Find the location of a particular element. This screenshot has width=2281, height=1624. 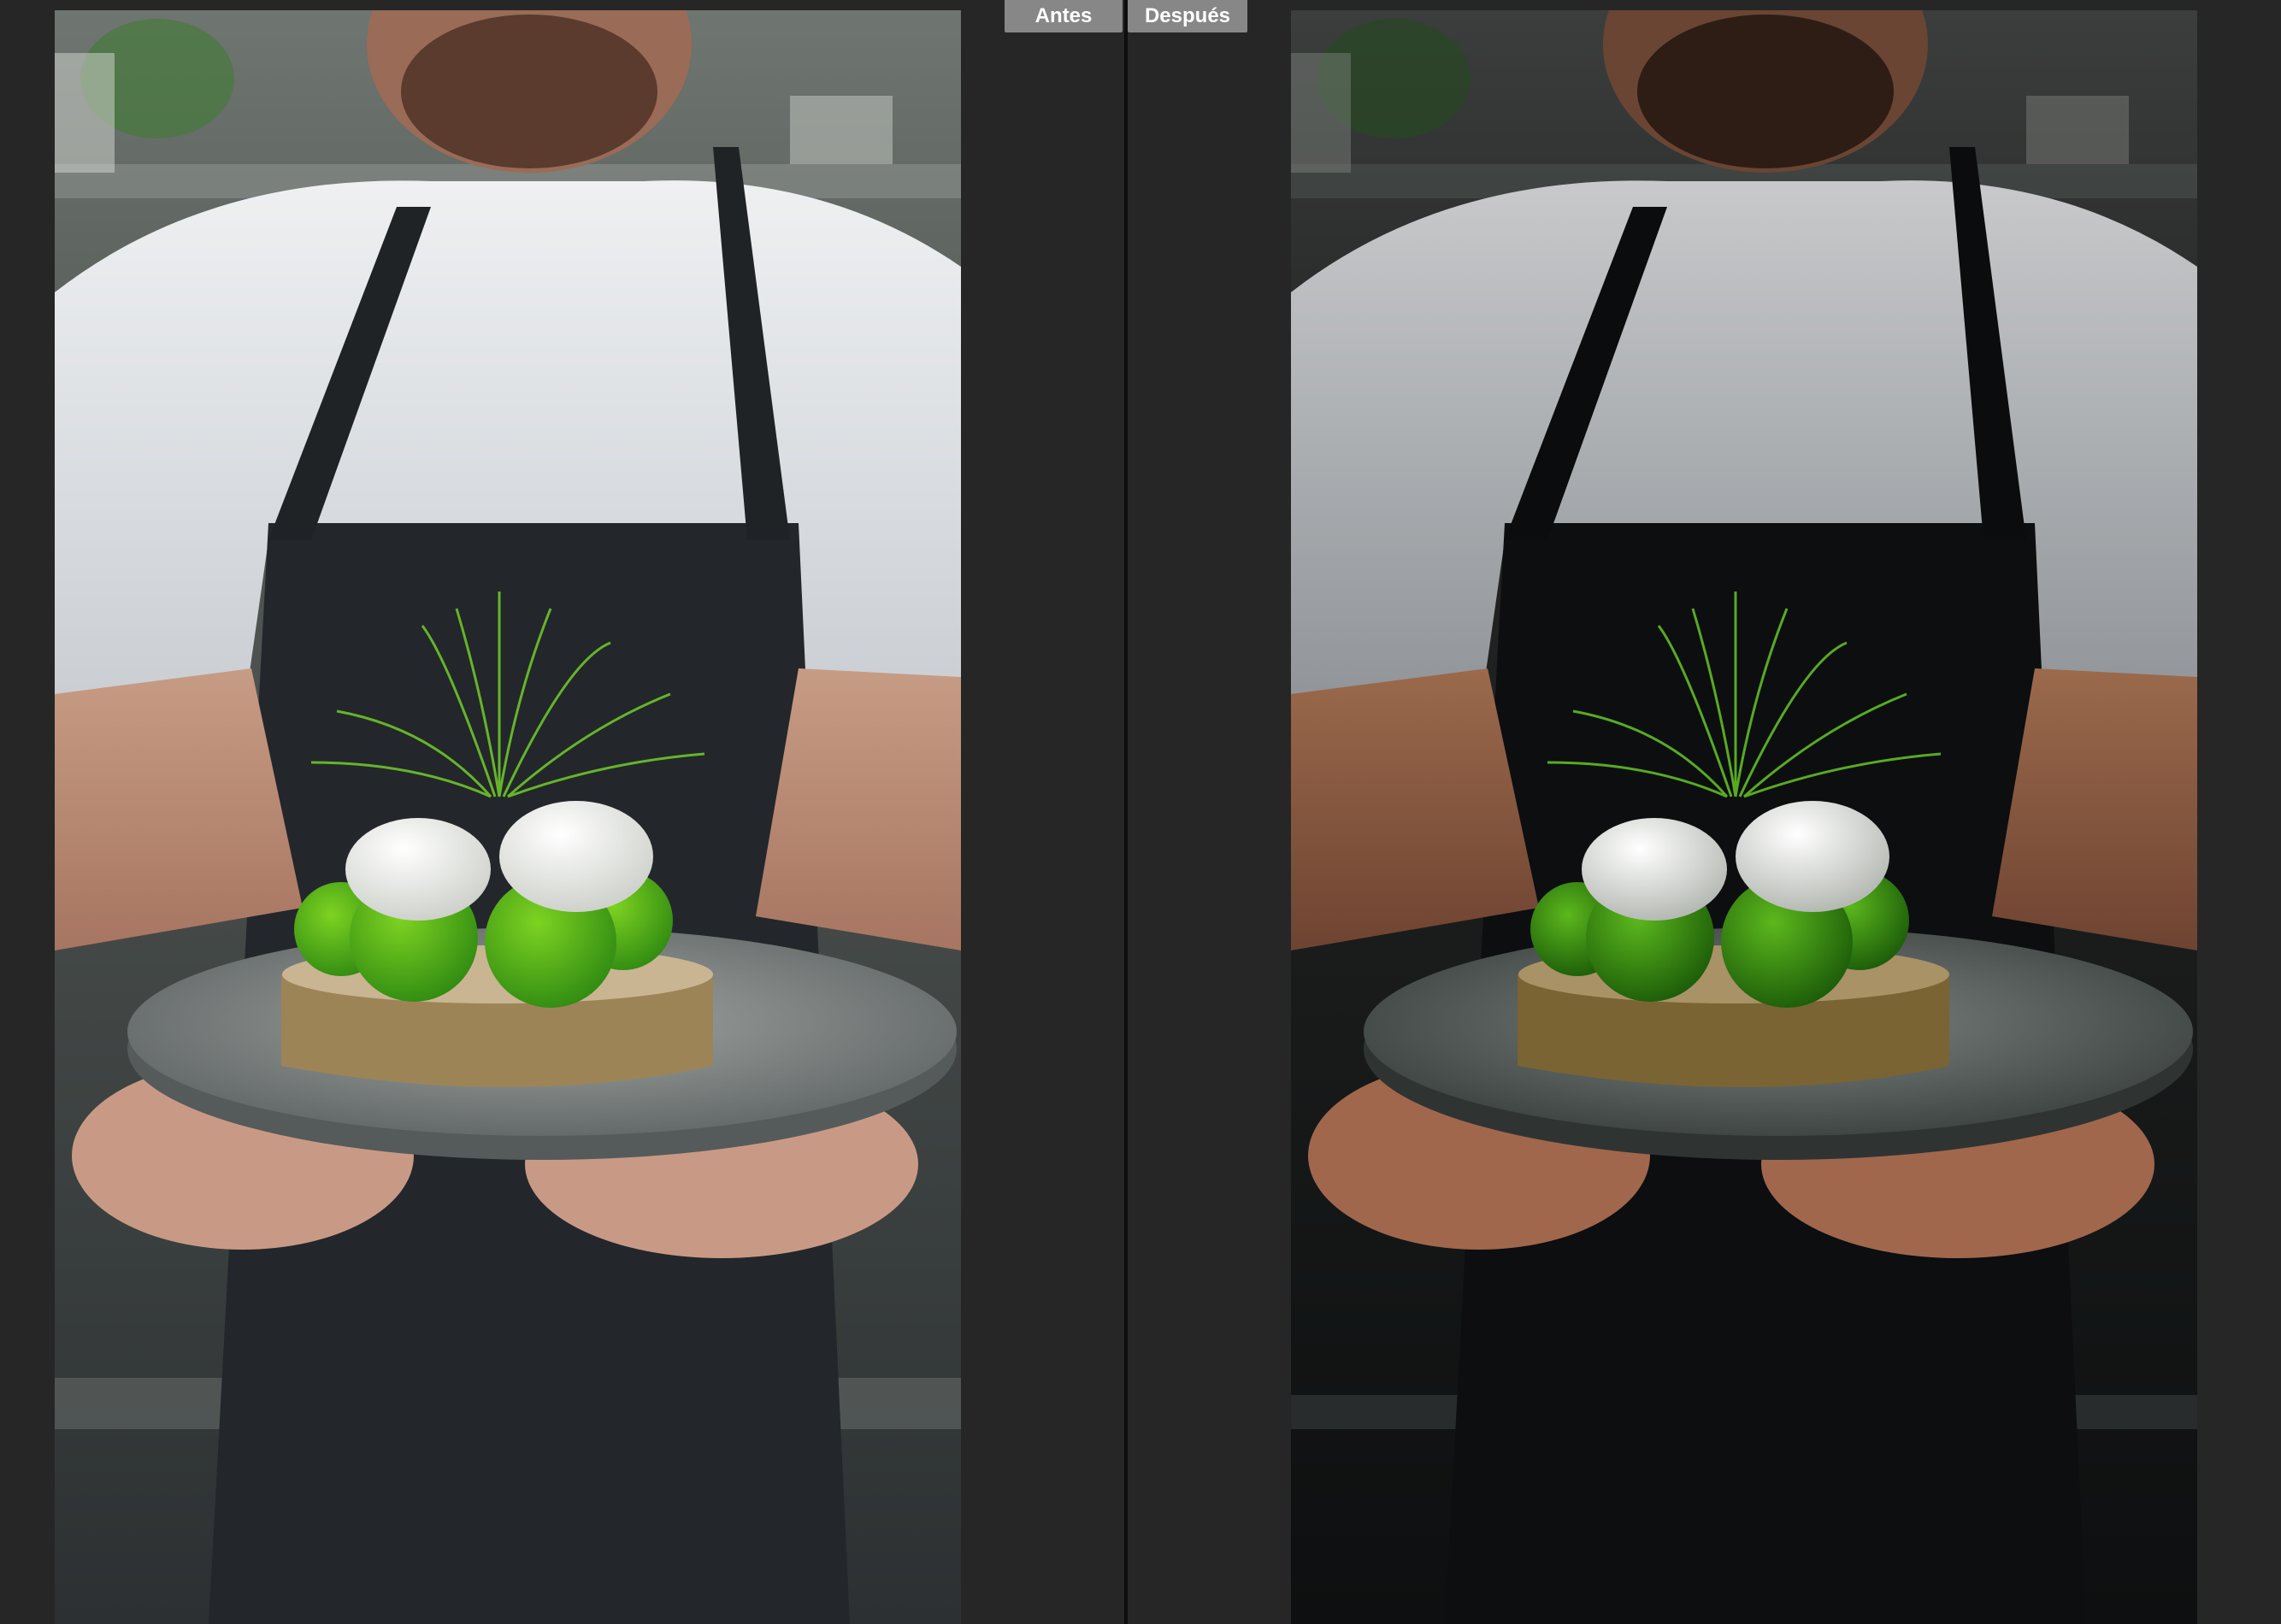

after-label: Después is located at coordinates (1187, 16).